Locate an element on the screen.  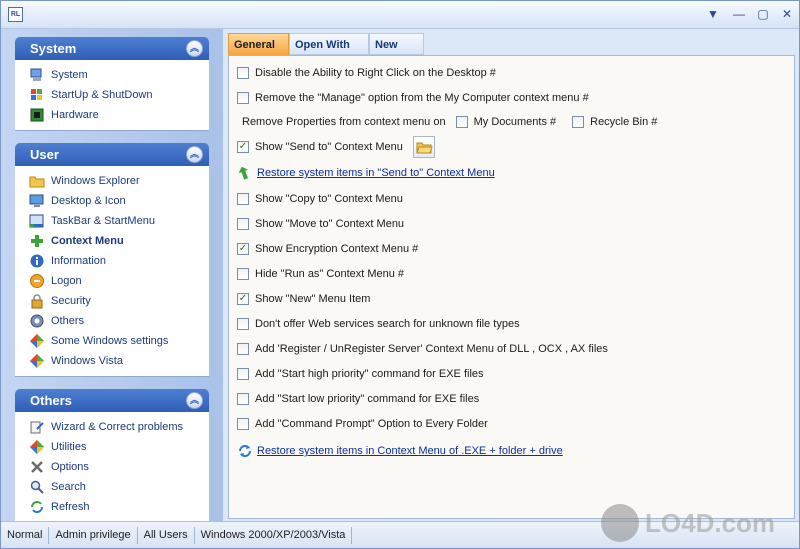
option-label: Show Encryption Context Menu # is located at coordinates (337, 249).